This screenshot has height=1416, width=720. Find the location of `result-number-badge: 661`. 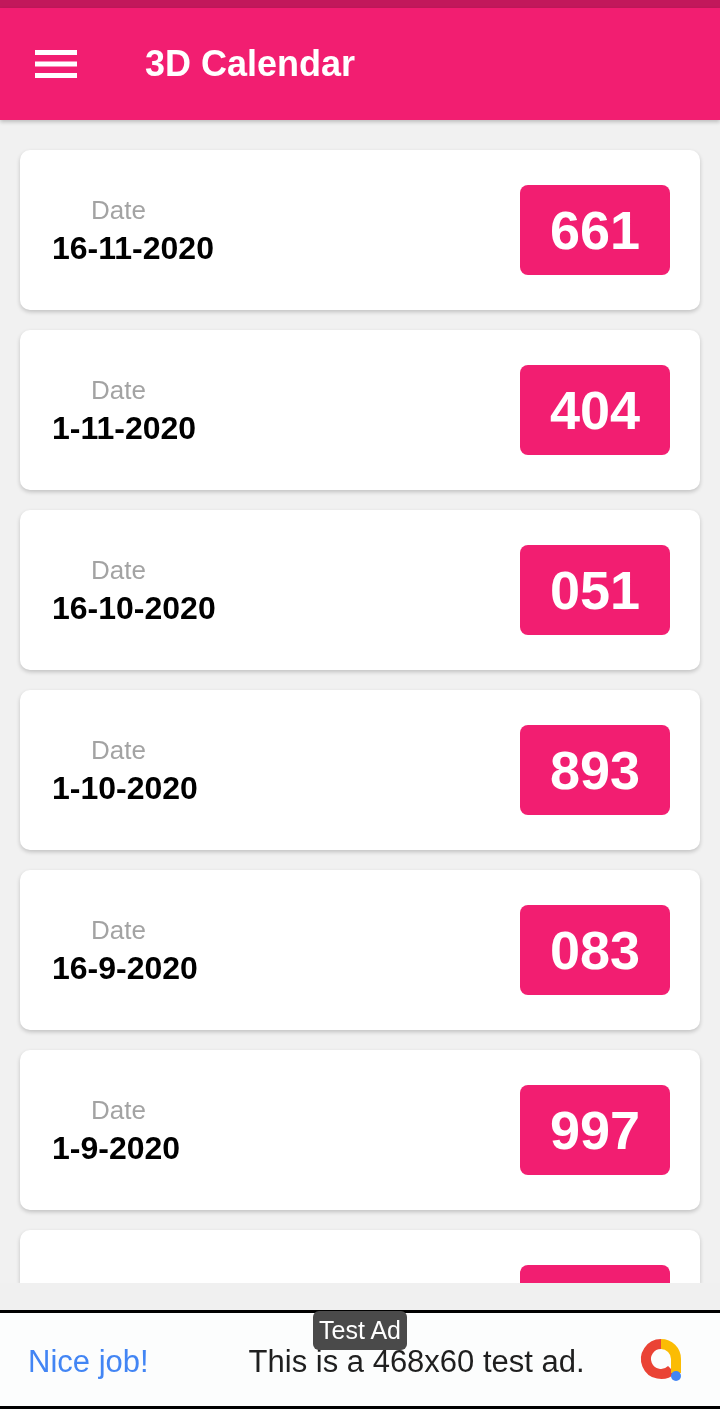

result-number-badge: 661 is located at coordinates (595, 230).